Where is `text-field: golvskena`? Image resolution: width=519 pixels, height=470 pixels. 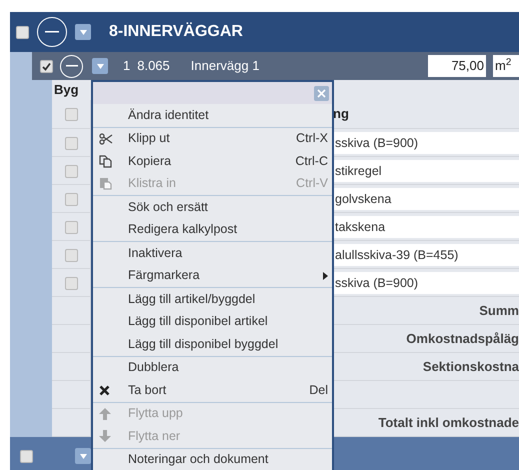
text-field: golvskena is located at coordinates (426, 199).